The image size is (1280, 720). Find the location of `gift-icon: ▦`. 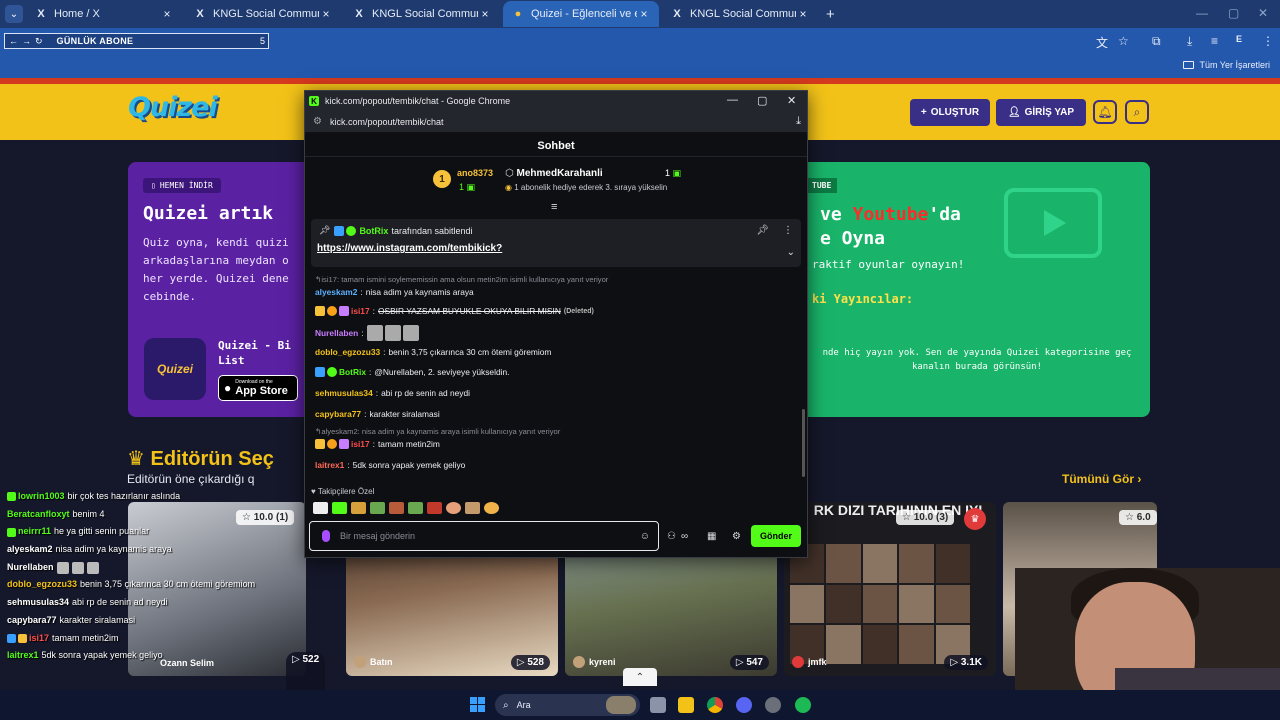

gift-icon: ▦ is located at coordinates (711, 536).